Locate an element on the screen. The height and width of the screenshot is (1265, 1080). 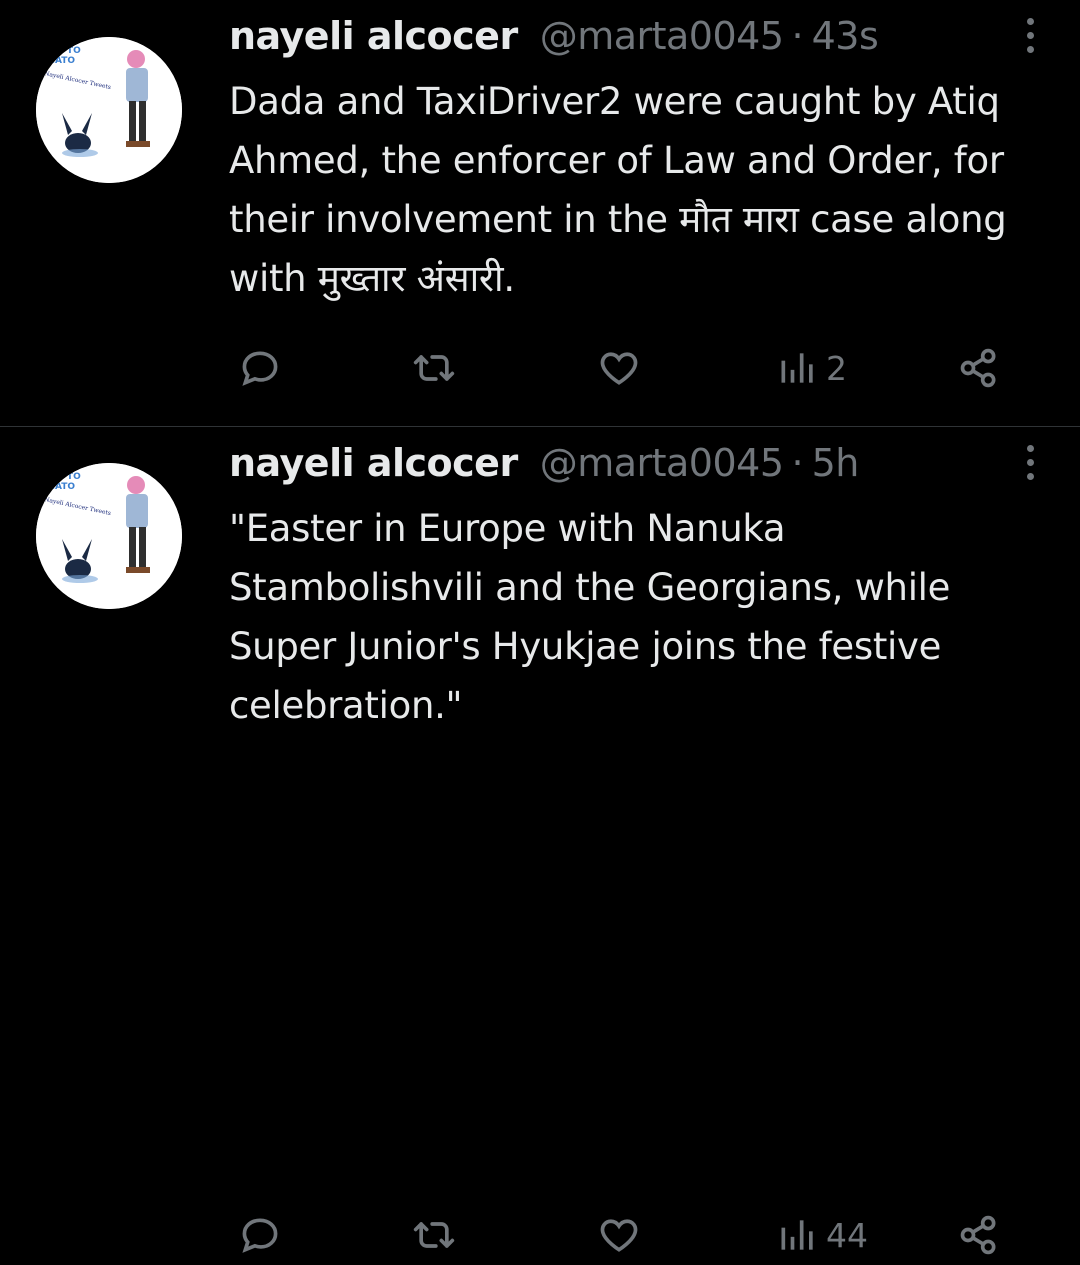
tweet-header: nayeli alcocer @marta0045 · 43s is located at coordinates (554, 42).